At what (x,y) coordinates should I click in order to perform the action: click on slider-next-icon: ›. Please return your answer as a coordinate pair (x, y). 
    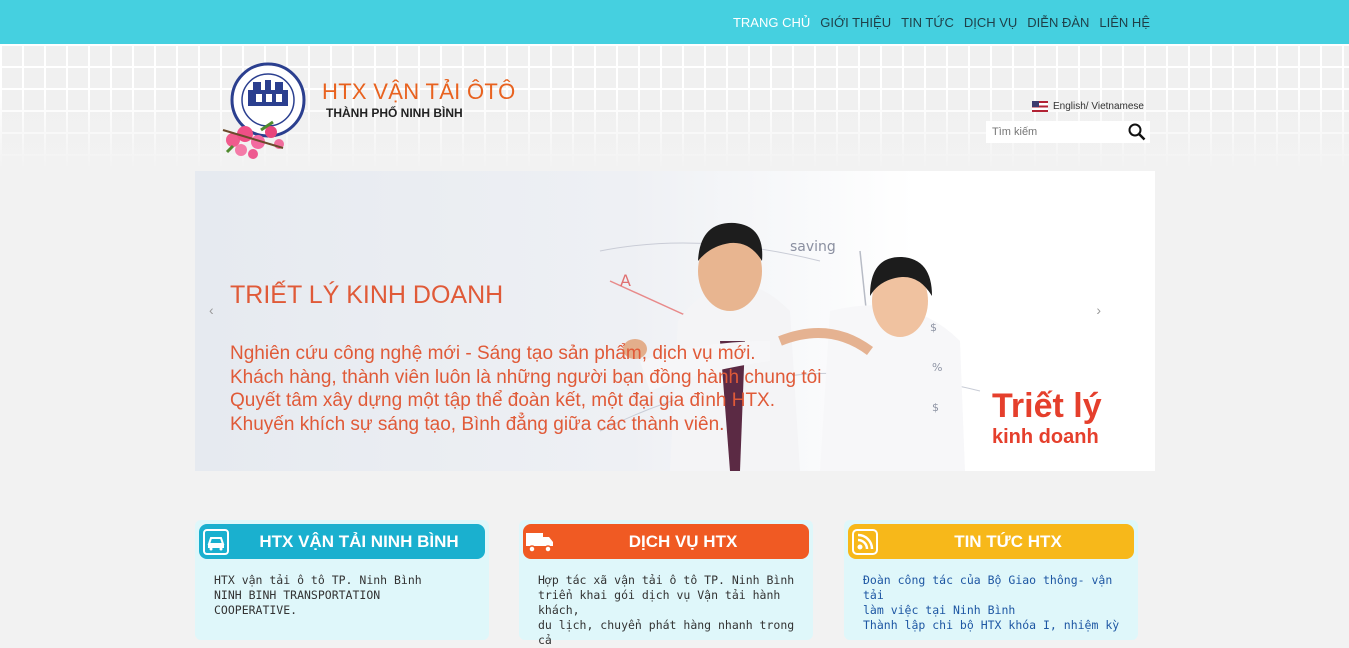
    Looking at the image, I should click on (1098, 310).